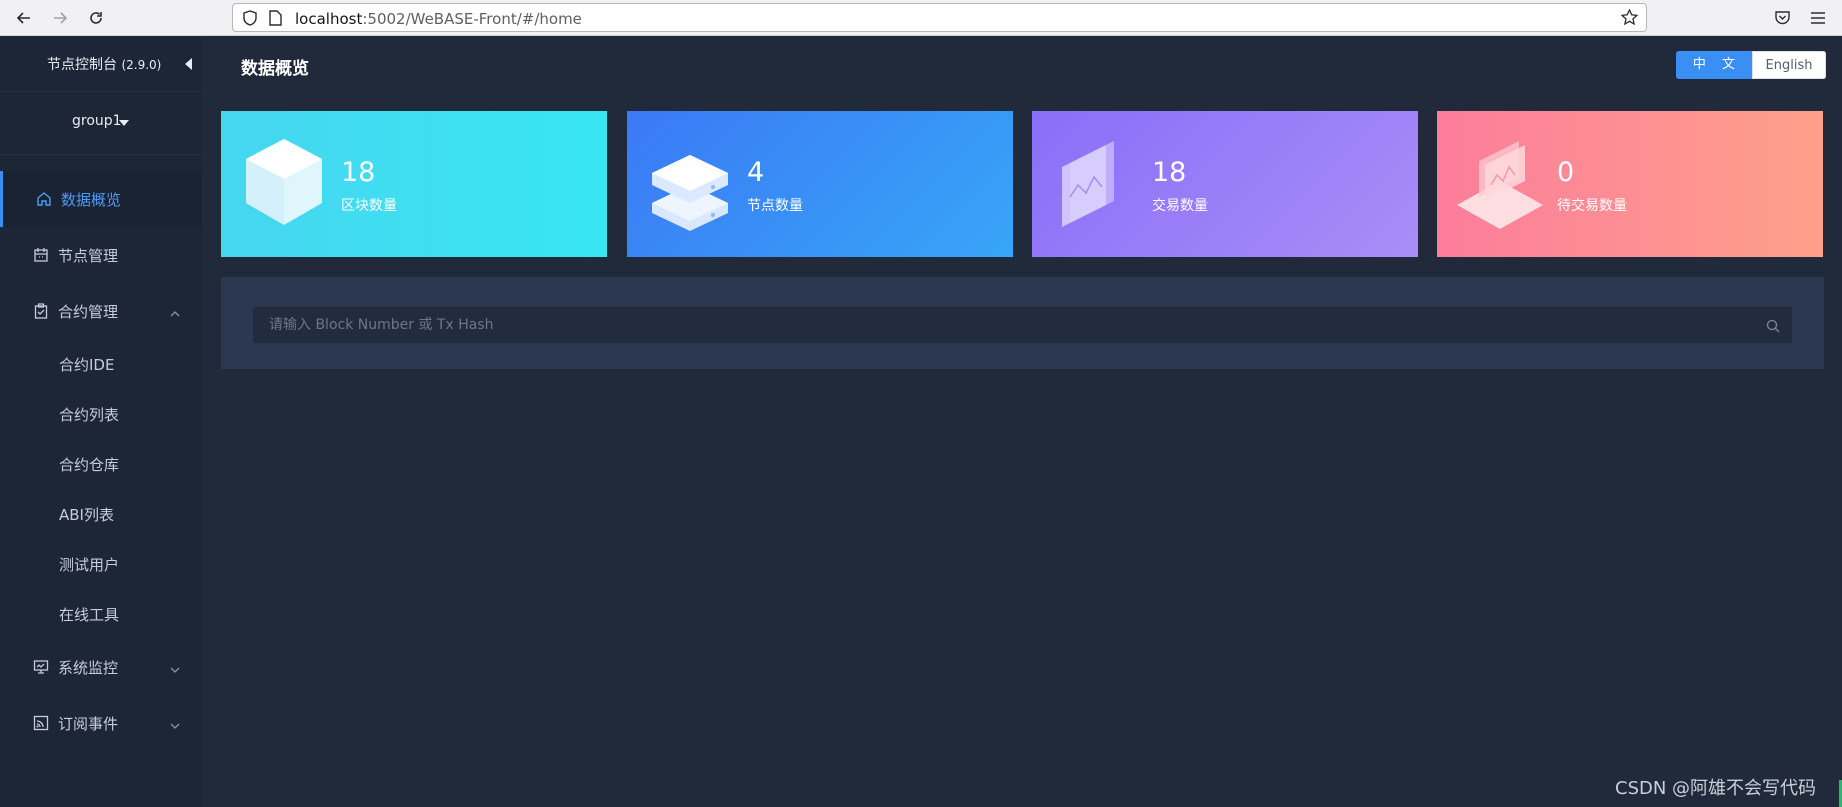  Describe the element at coordinates (1630, 184) in the screenshot. I see `stat-card-pending-transactions: 0 待交易数量` at that location.